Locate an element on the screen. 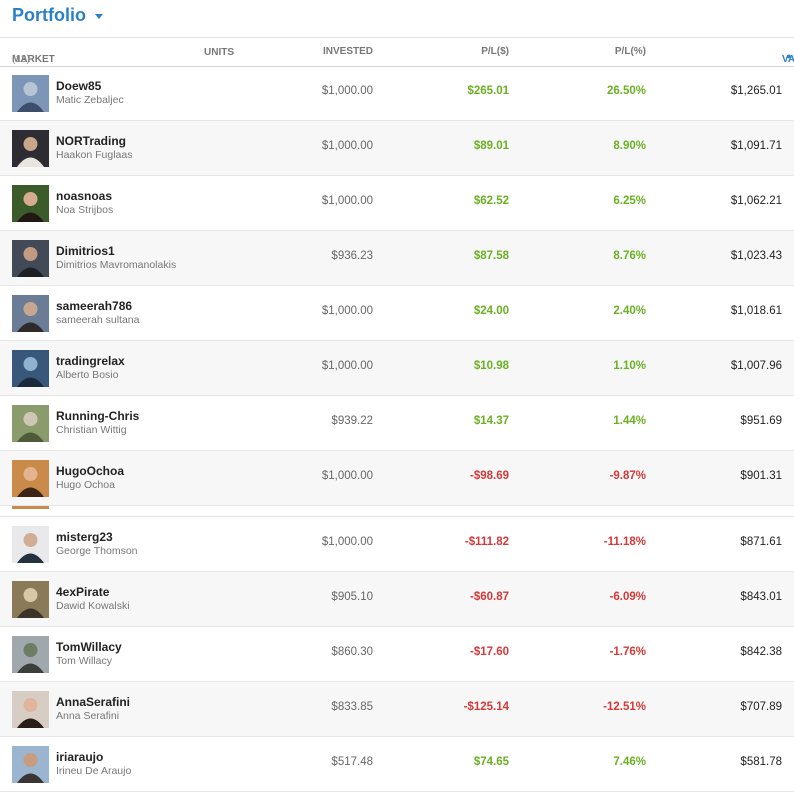 This screenshot has height=792, width=794. invested-value: $517.48 is located at coordinates (352, 762).